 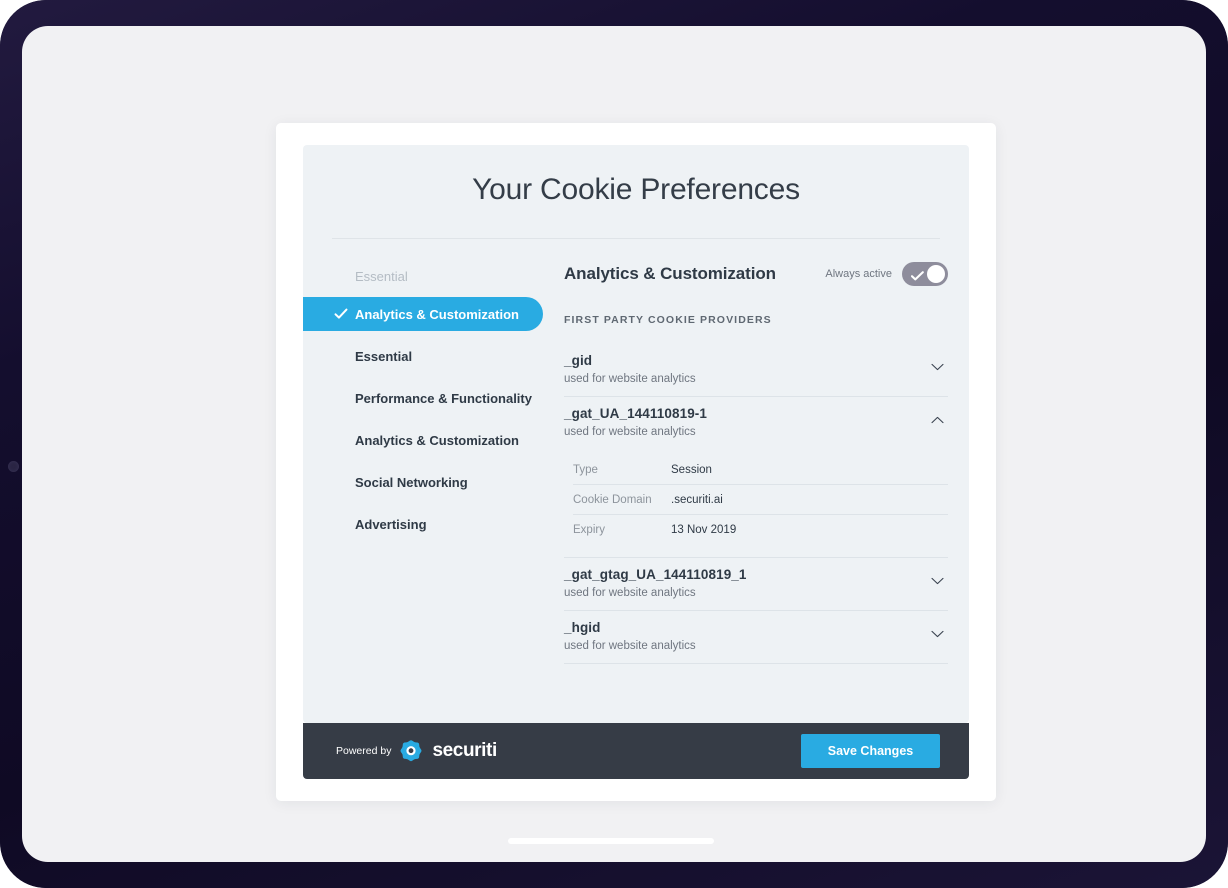 What do you see at coordinates (636, 751) in the screenshot?
I see `footer-bar: Powered by securiti Save Changes` at bounding box center [636, 751].